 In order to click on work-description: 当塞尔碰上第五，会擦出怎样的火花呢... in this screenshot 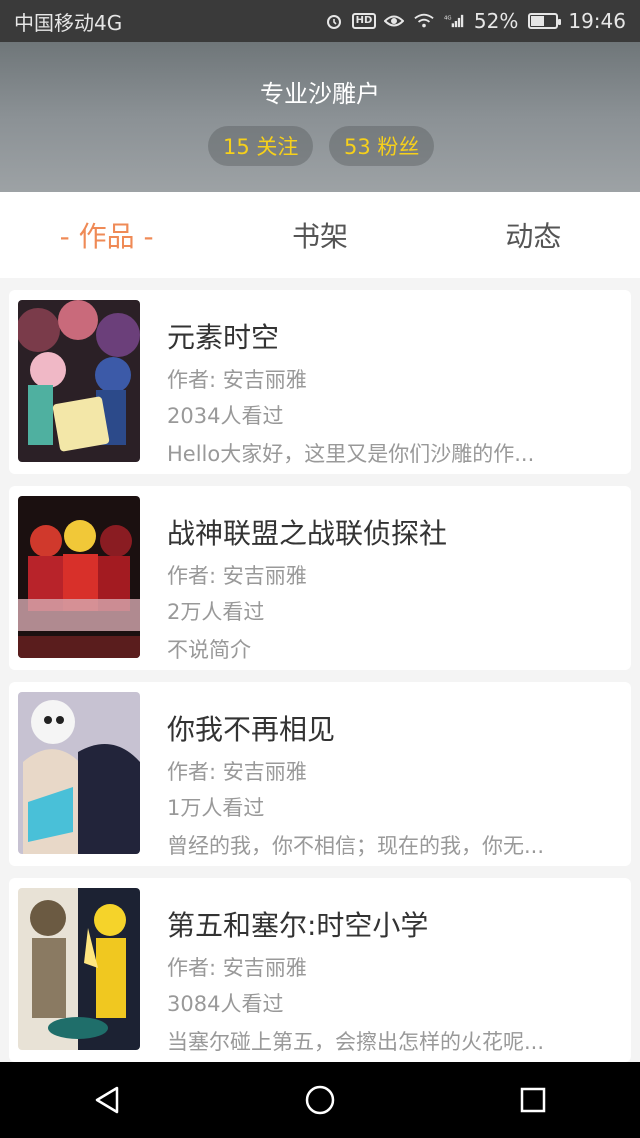, I will do `click(356, 1042)`.